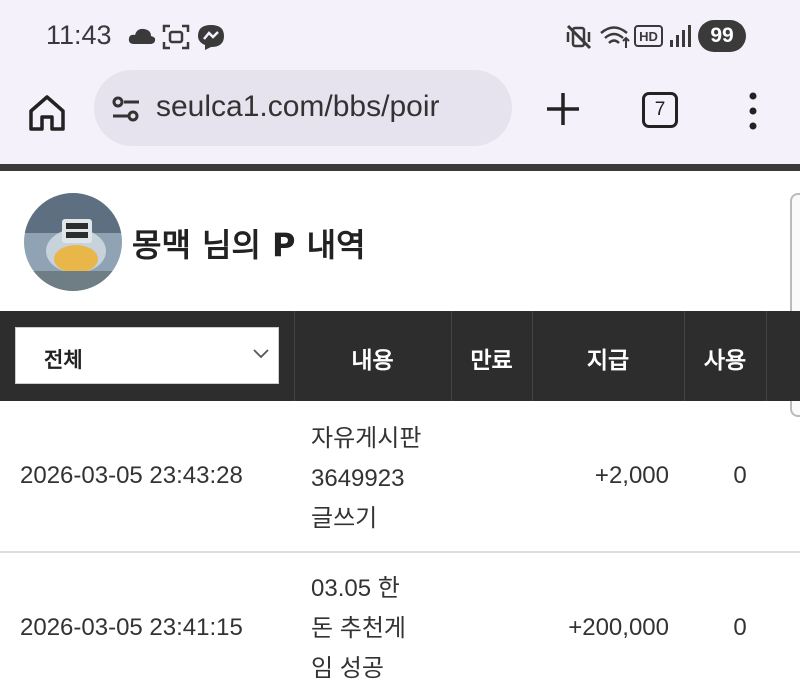  Describe the element at coordinates (563, 109) in the screenshot. I see `new-tab-icon` at that location.